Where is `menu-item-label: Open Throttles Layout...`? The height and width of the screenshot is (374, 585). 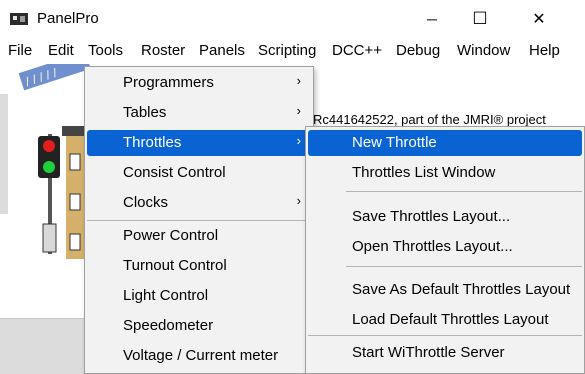 menu-item-label: Open Throttles Layout... is located at coordinates (432, 246).